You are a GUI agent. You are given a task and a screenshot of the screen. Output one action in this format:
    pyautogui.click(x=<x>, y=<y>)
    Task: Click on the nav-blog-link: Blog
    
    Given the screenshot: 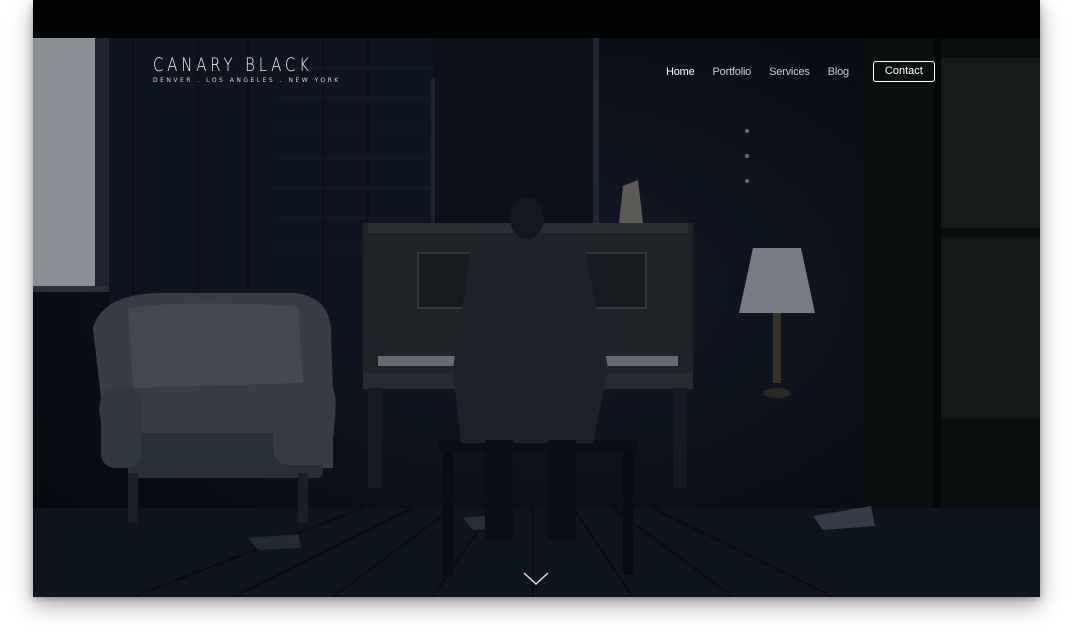 What is the action you would take?
    pyautogui.click(x=838, y=72)
    